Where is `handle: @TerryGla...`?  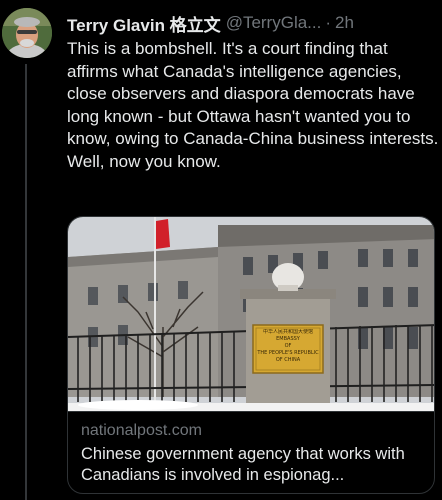
handle: @TerryGla... is located at coordinates (274, 23).